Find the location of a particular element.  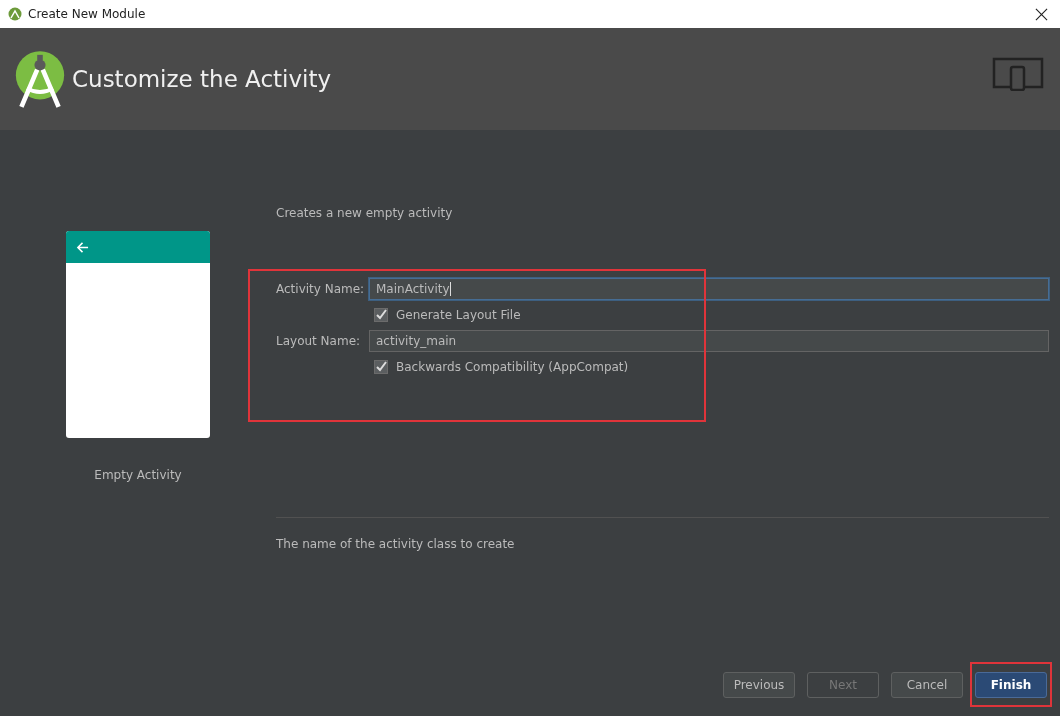

template-name: Empty Activity is located at coordinates (138, 475).